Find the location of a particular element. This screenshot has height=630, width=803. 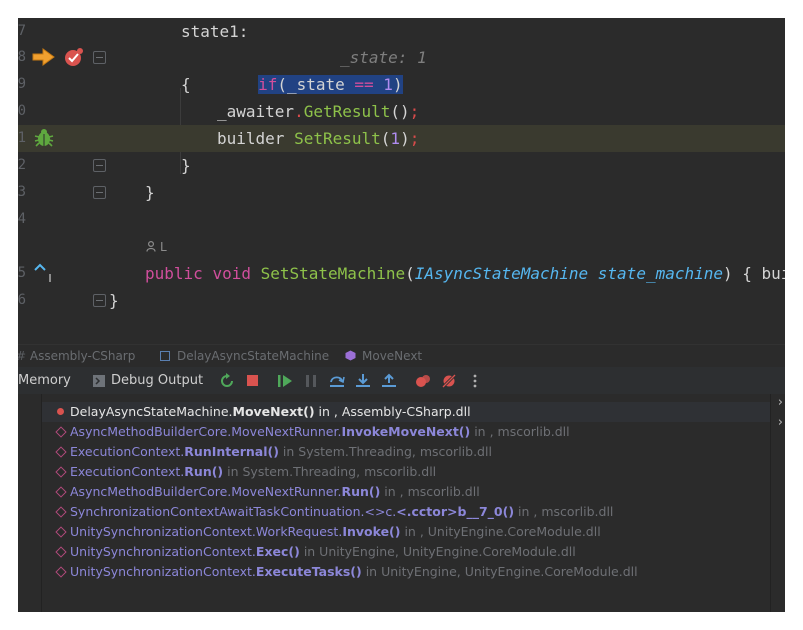

code-line-16: 6 } is located at coordinates (401, 300).